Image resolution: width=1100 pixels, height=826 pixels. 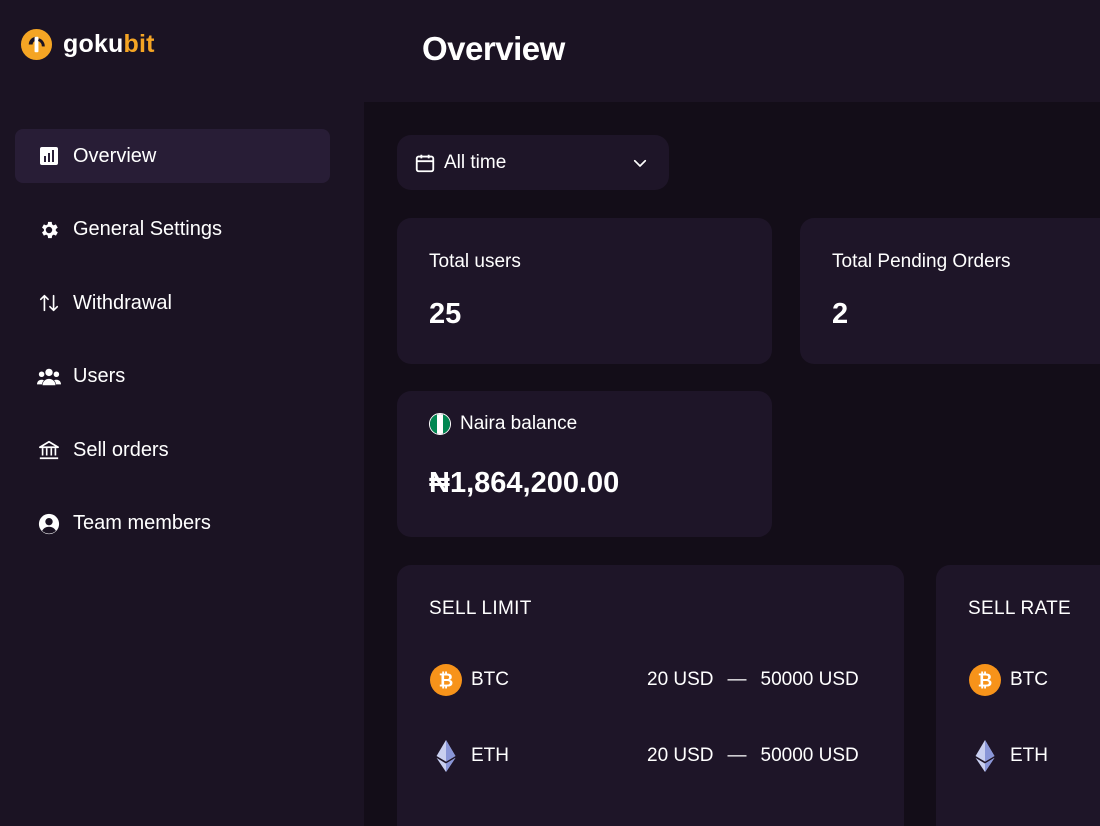 I want to click on panel-title: SELL RATE, so click(x=1020, y=608).